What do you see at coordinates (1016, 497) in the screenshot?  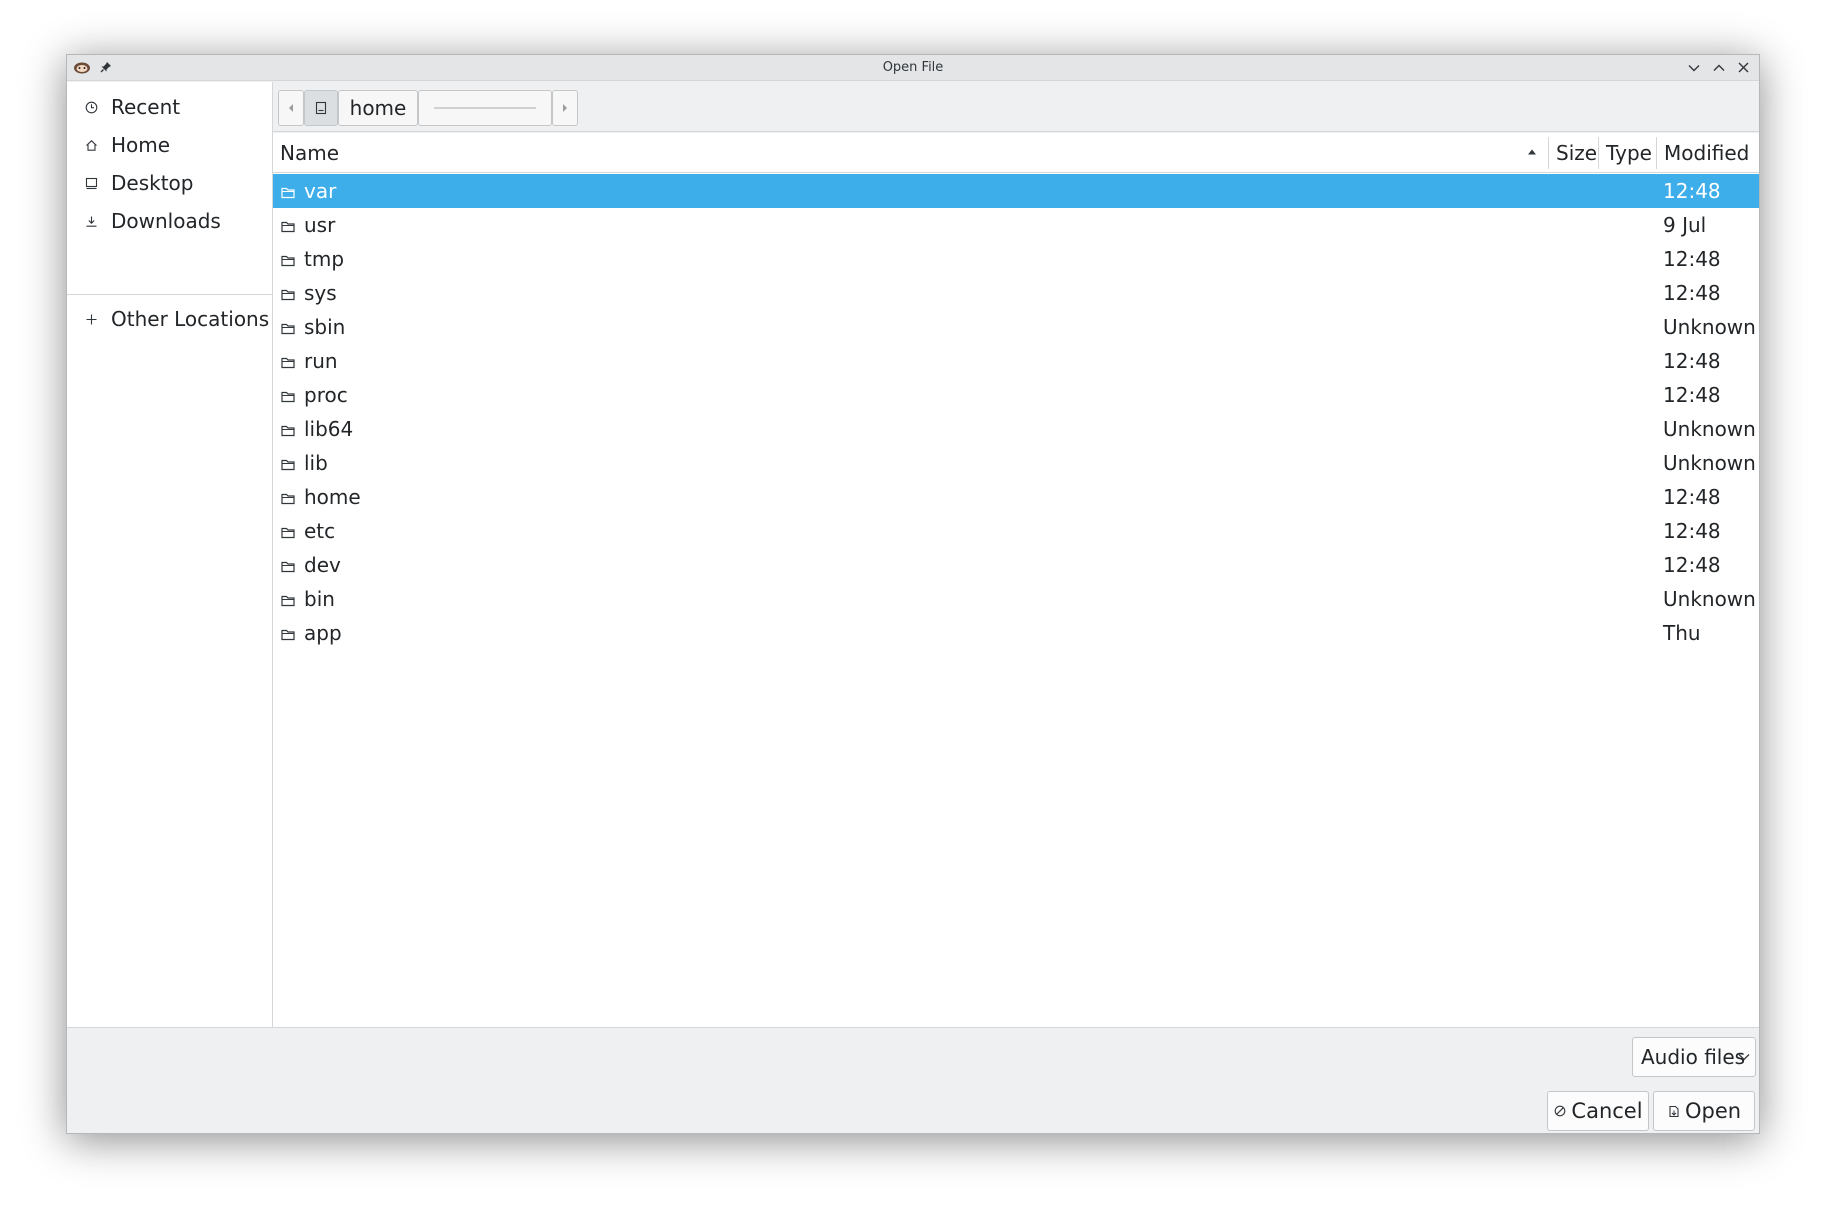 I see `table-row: home 12:48` at bounding box center [1016, 497].